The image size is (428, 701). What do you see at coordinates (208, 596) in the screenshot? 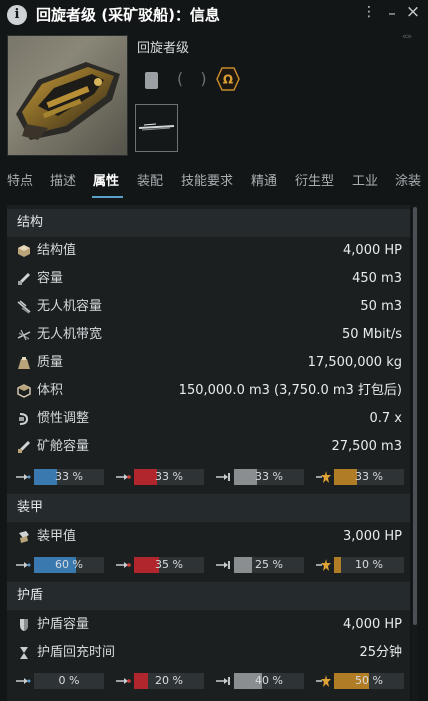
I see `section-shield-header: 护盾` at bounding box center [208, 596].